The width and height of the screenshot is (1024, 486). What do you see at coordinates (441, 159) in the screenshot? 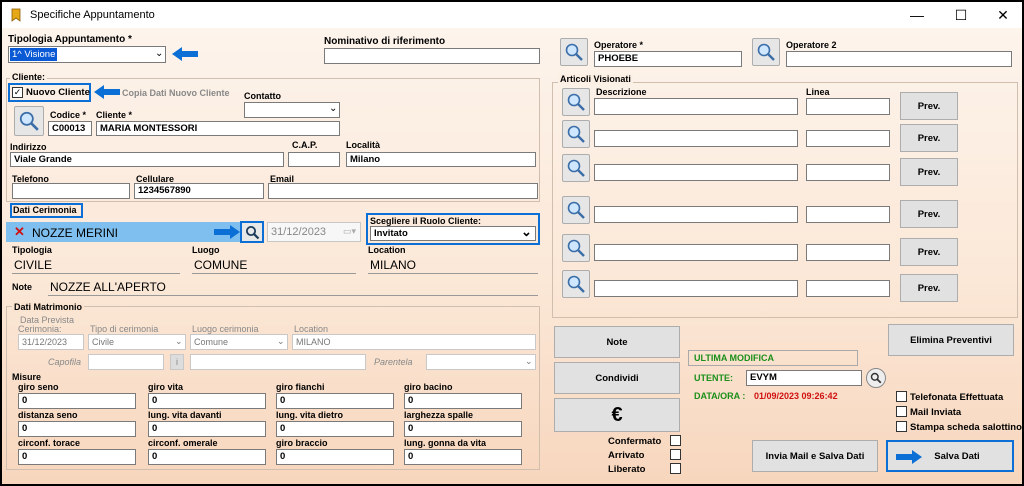
I see `city-input: Milano` at bounding box center [441, 159].